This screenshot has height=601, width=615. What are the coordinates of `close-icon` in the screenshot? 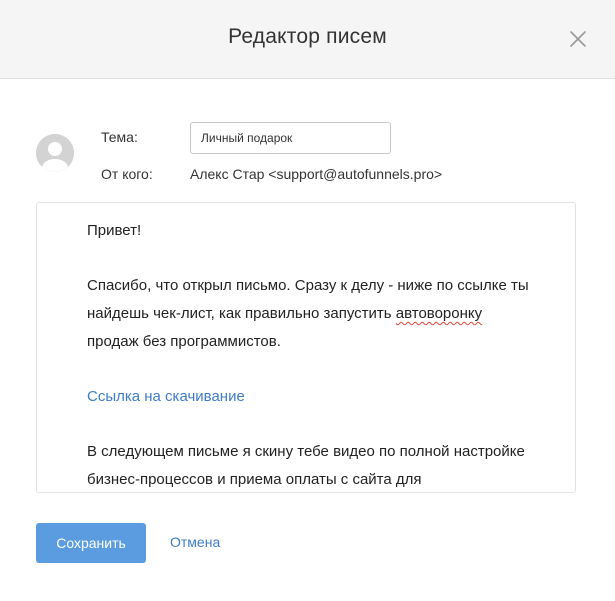 It's located at (578, 39).